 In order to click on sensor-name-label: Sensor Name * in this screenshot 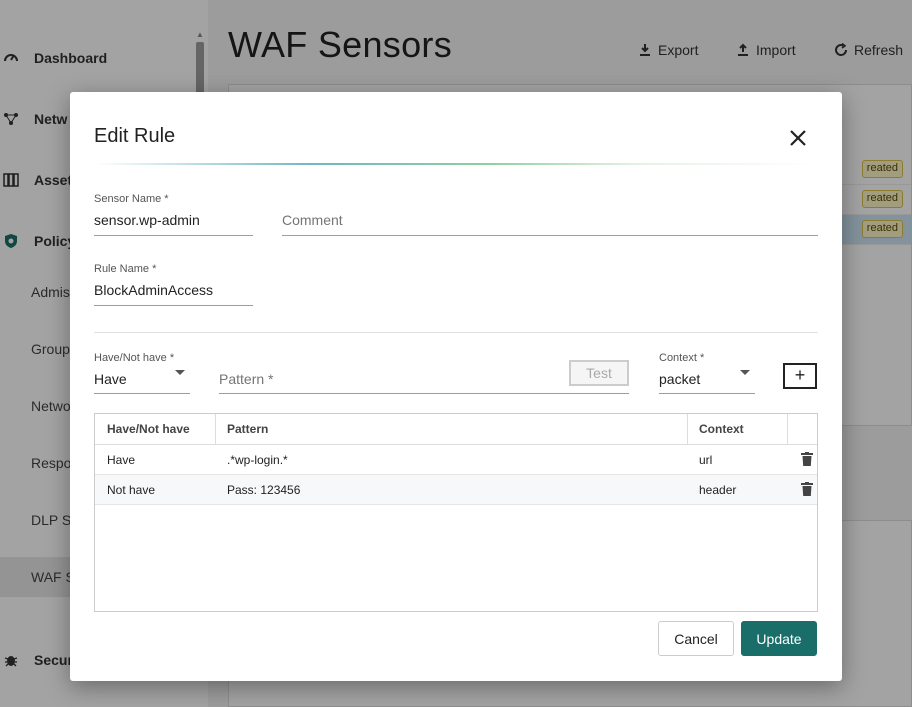, I will do `click(131, 199)`.